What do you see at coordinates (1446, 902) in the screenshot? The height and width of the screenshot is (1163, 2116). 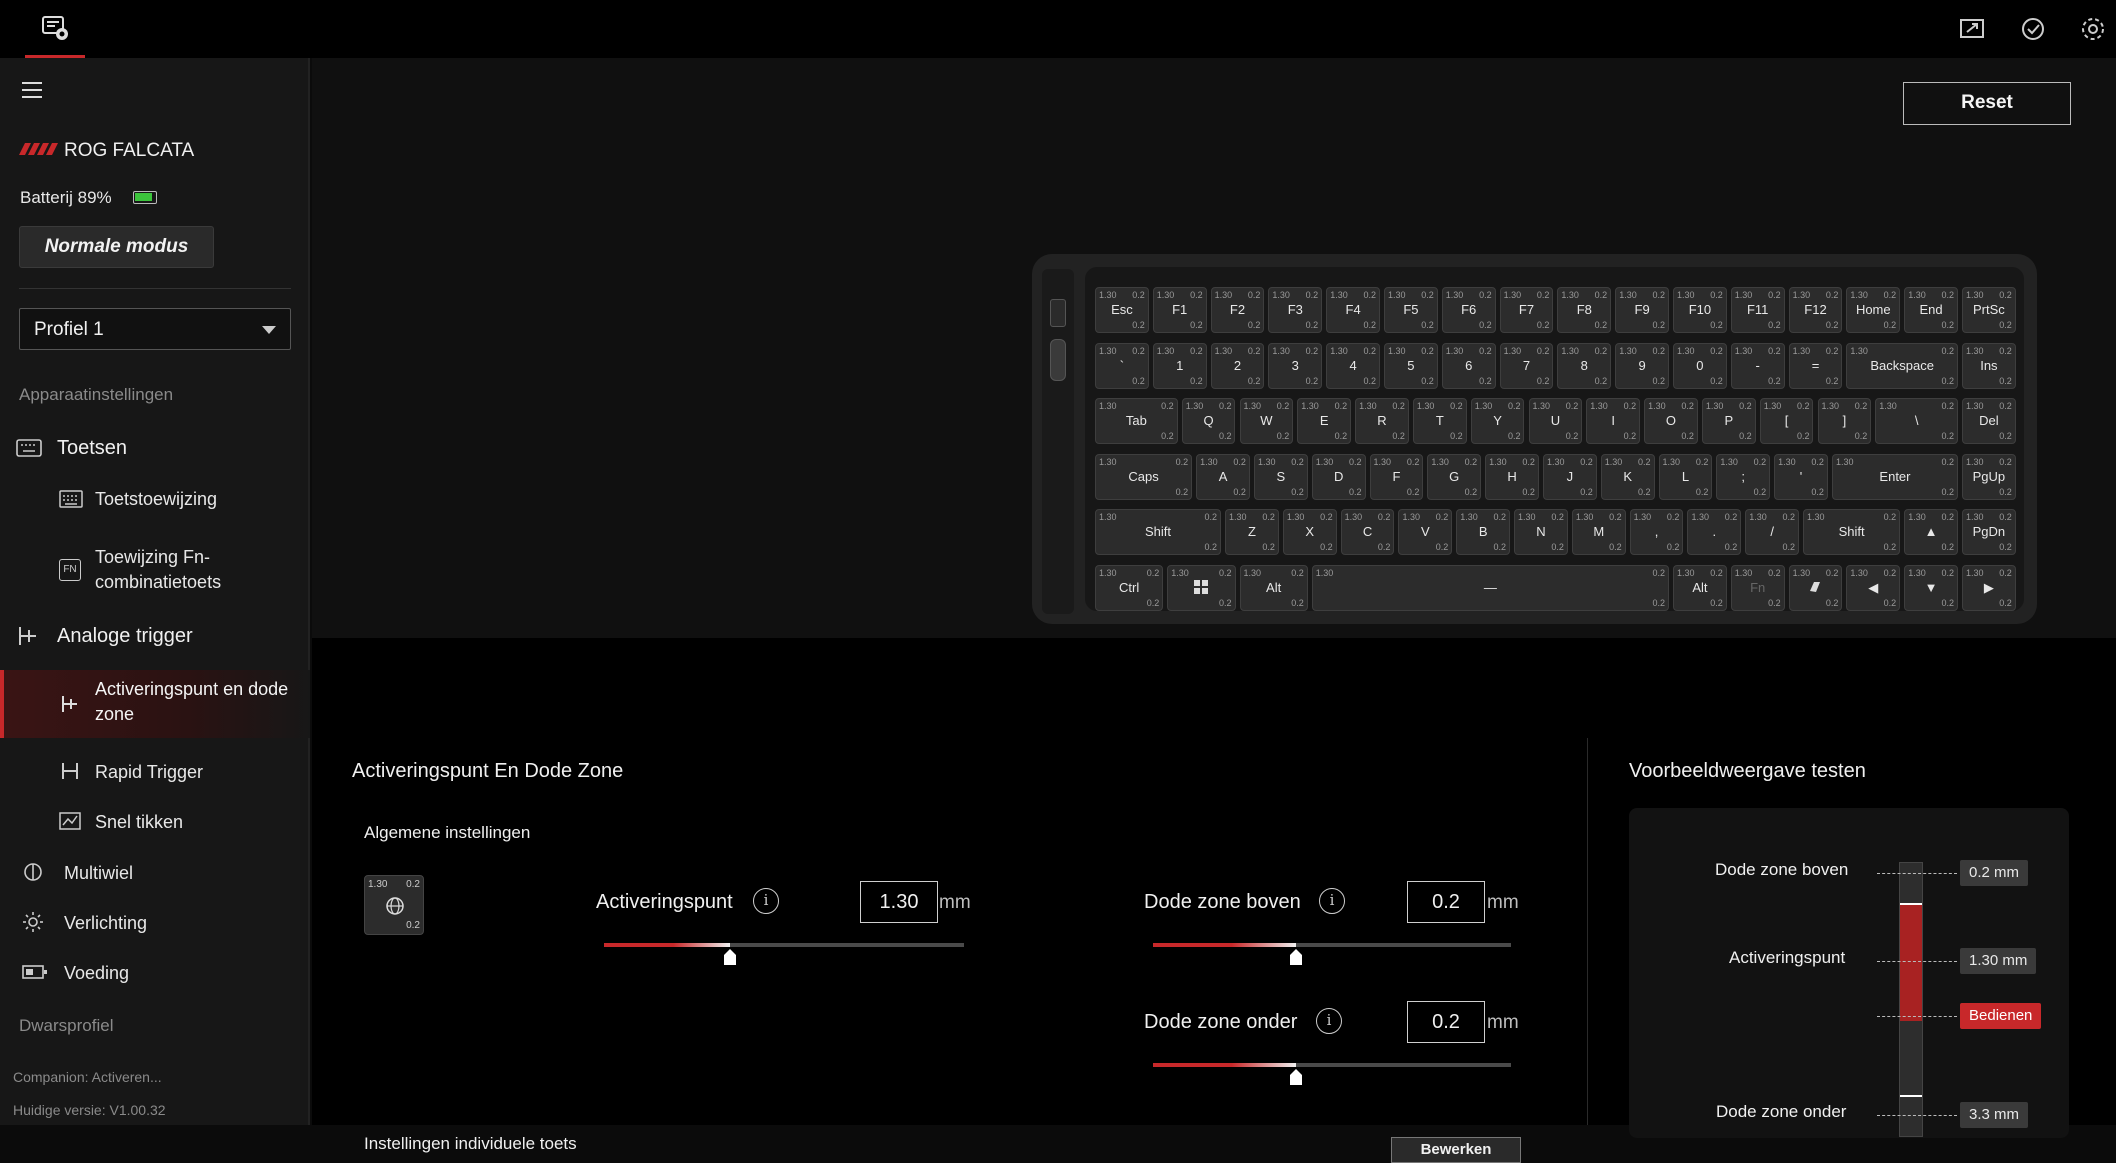 I see `dode-zone-boven-input: 0.2` at bounding box center [1446, 902].